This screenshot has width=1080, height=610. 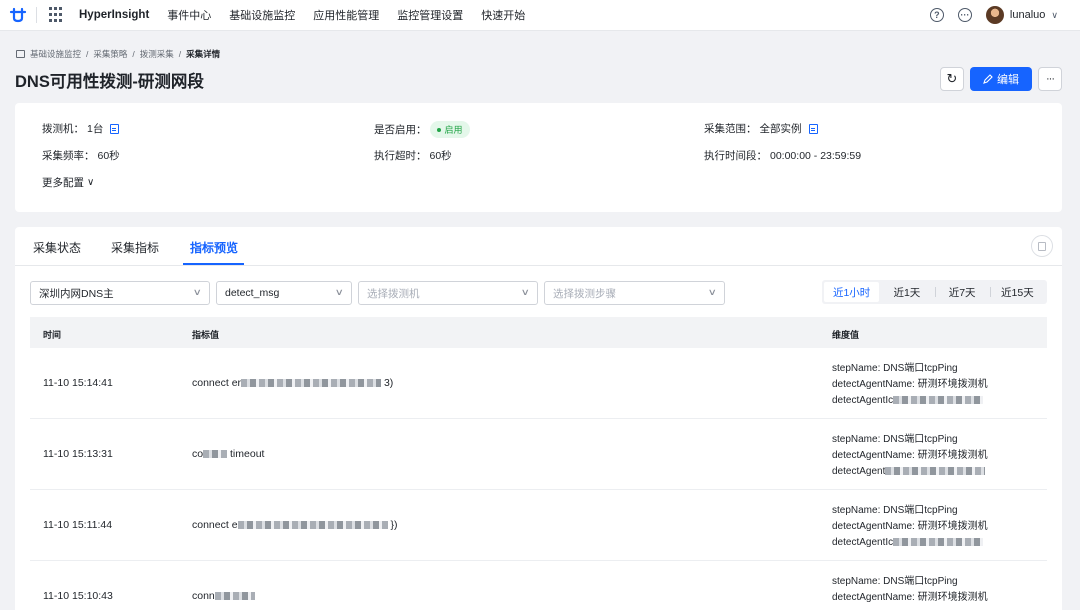 What do you see at coordinates (846, 335) in the screenshot?
I see `column-dimensions: 维度值` at bounding box center [846, 335].